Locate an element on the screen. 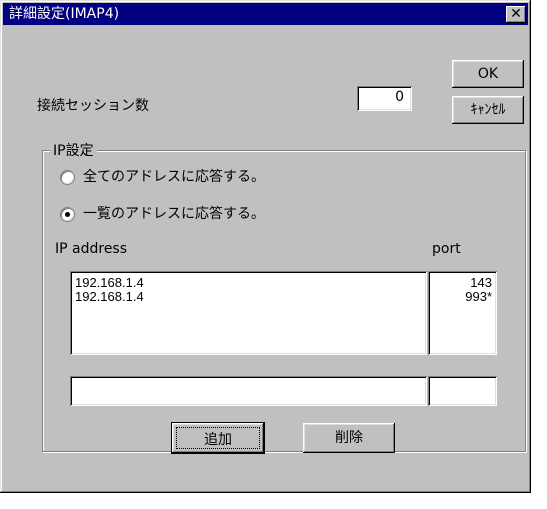 The image size is (547, 509). radio-all-addresses is located at coordinates (67, 177).